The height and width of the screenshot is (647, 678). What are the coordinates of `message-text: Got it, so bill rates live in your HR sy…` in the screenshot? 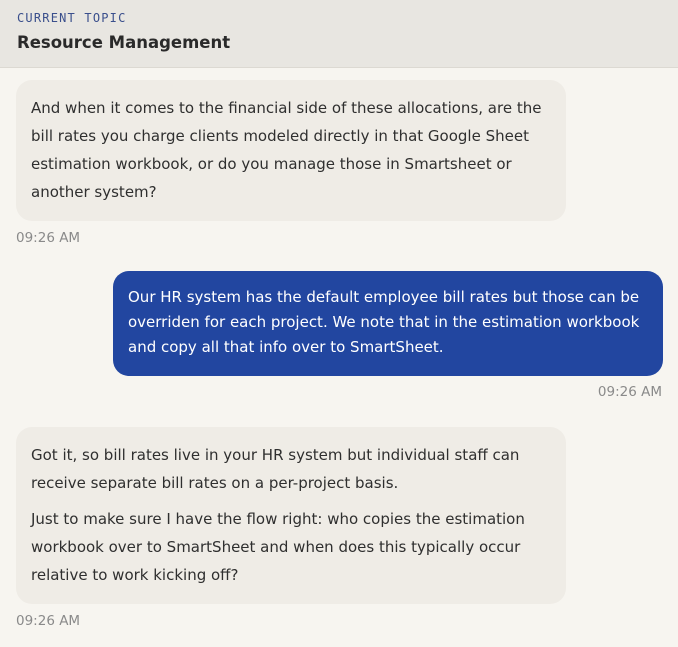 It's located at (275, 469).